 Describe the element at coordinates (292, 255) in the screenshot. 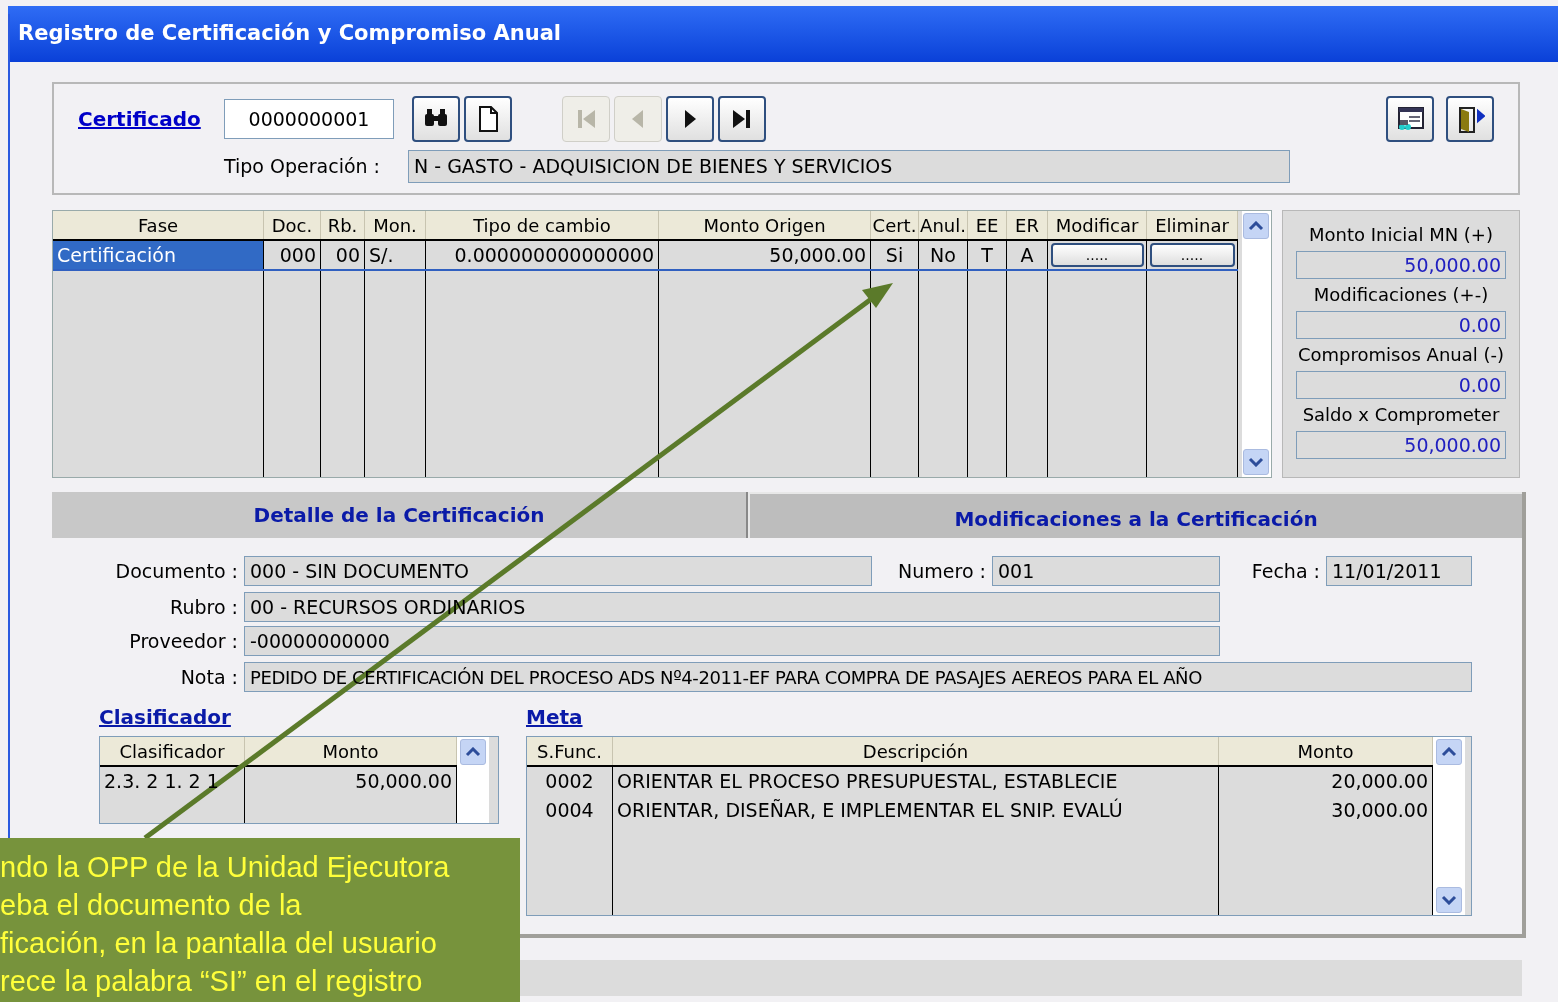

I see `table-cell: 000` at that location.